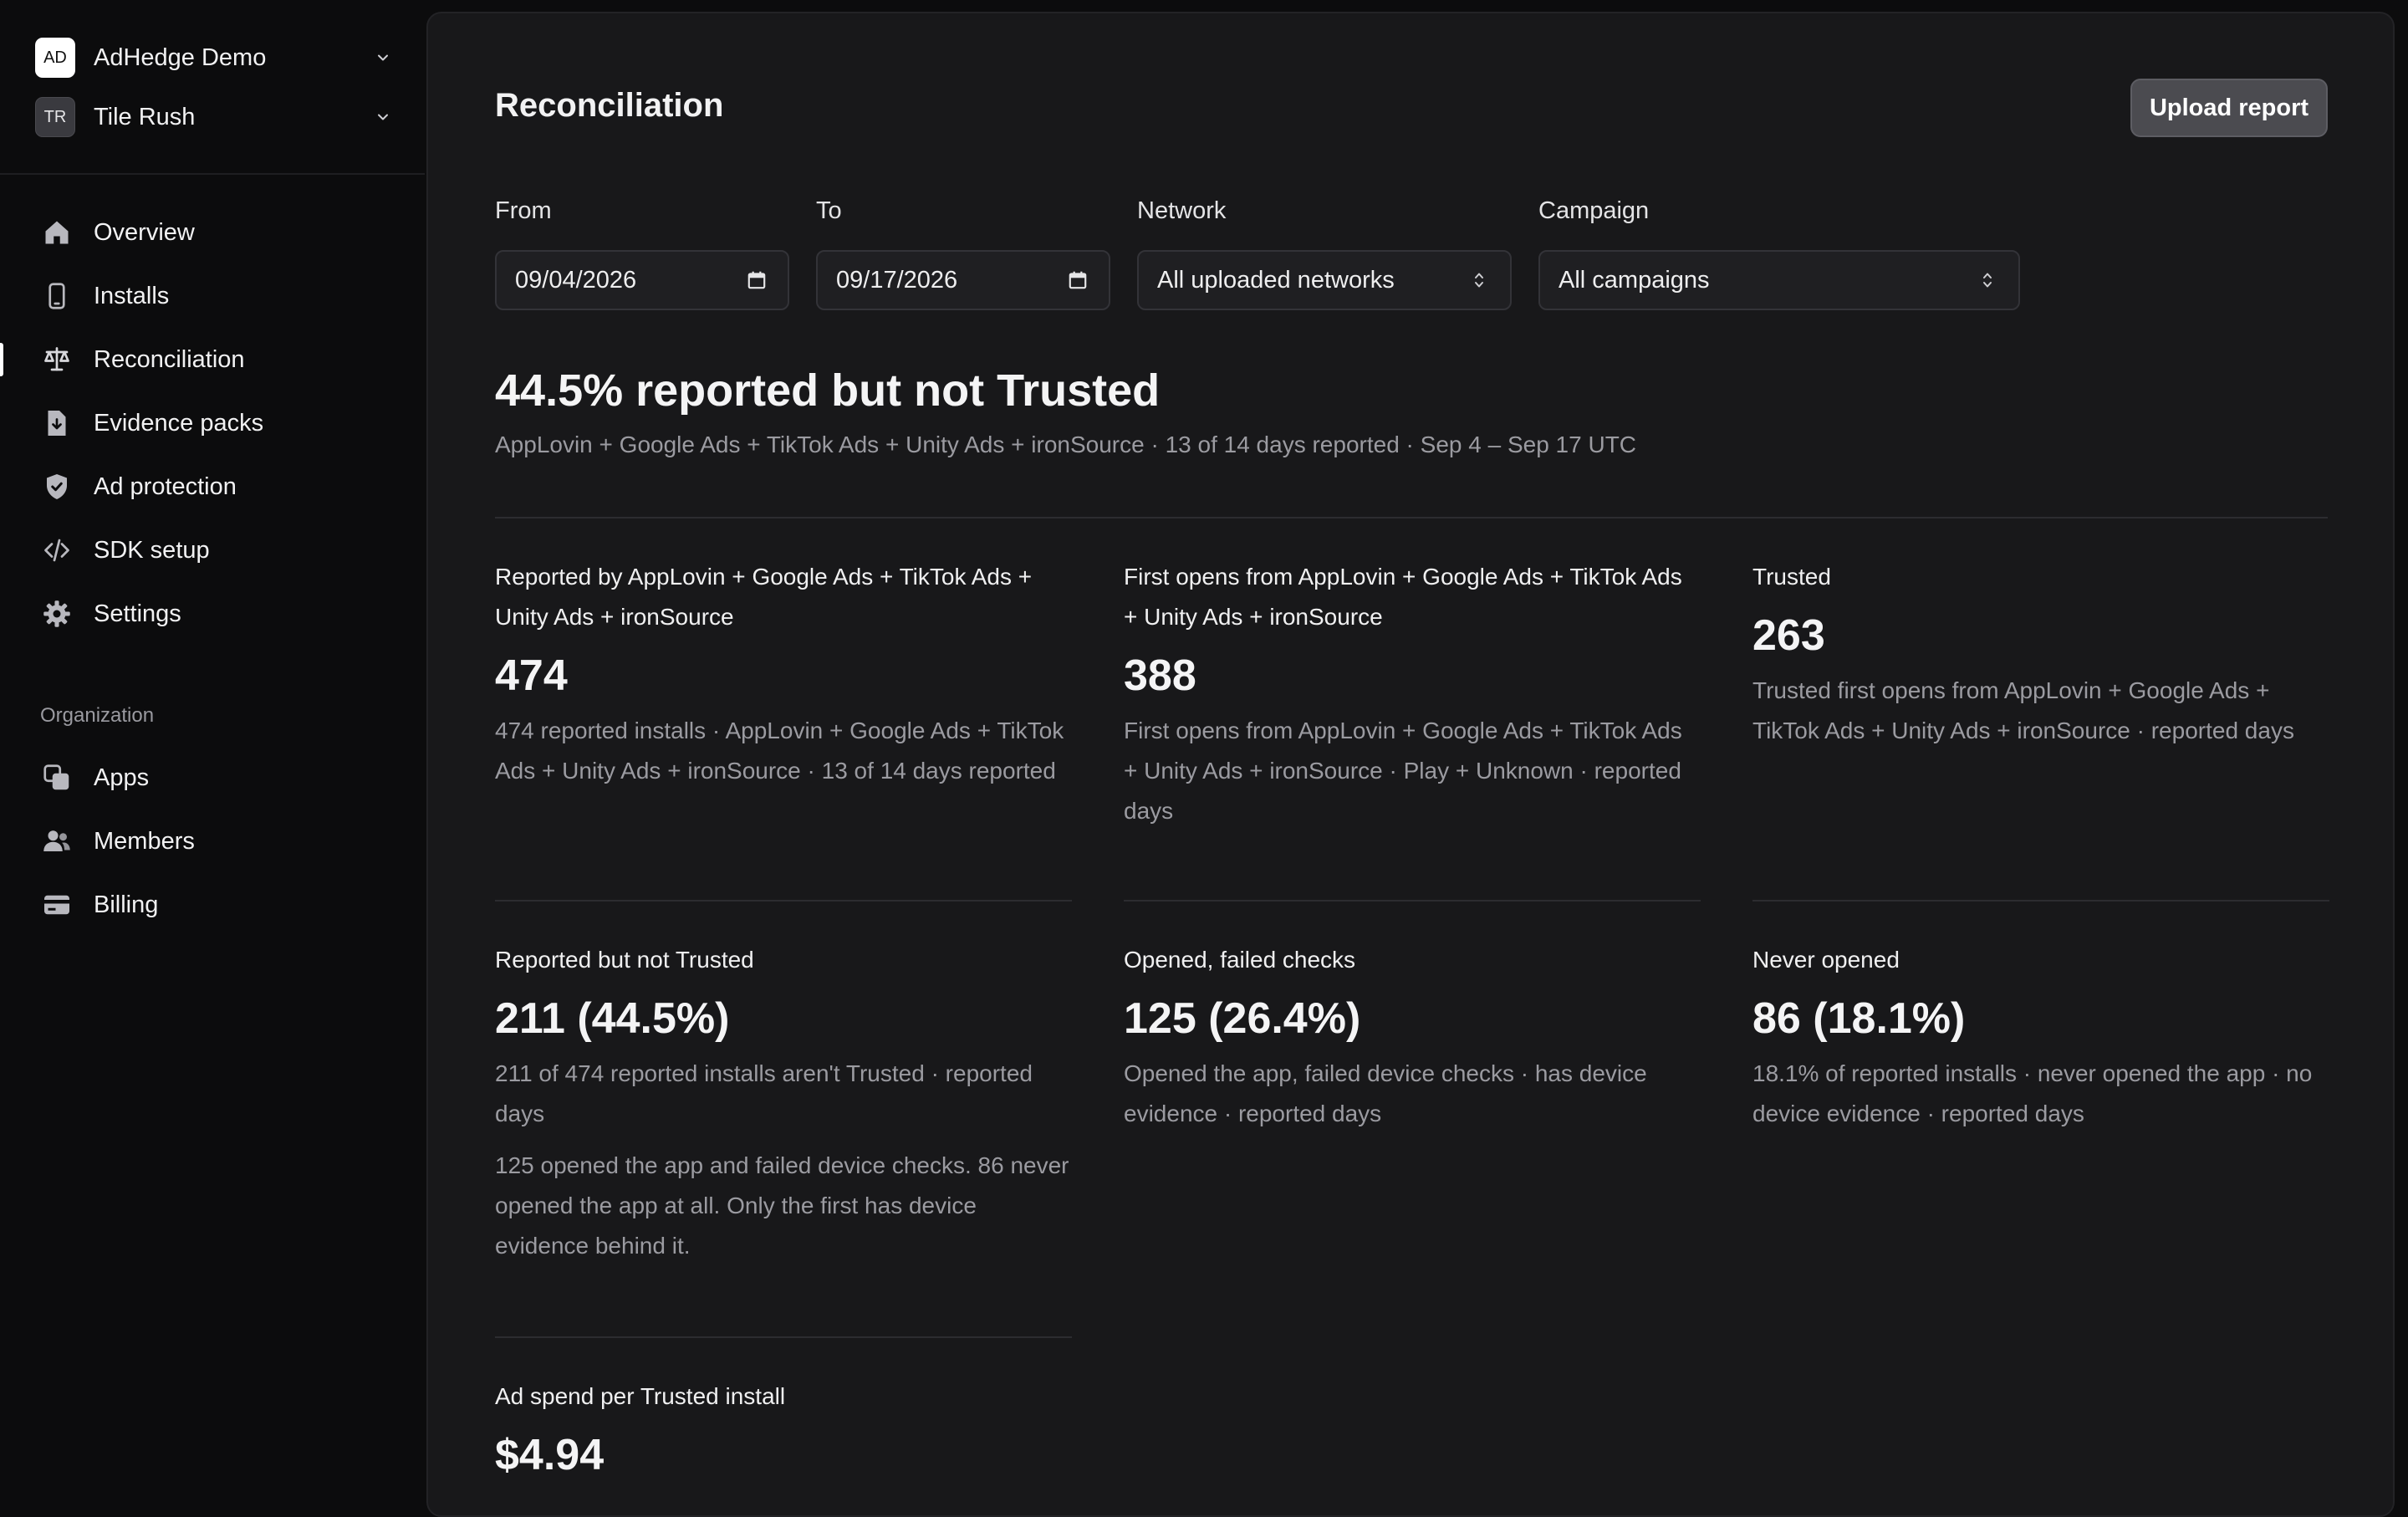 This screenshot has width=2408, height=1517. Describe the element at coordinates (963, 280) in the screenshot. I see `to-date-input: 09/17/2026` at that location.